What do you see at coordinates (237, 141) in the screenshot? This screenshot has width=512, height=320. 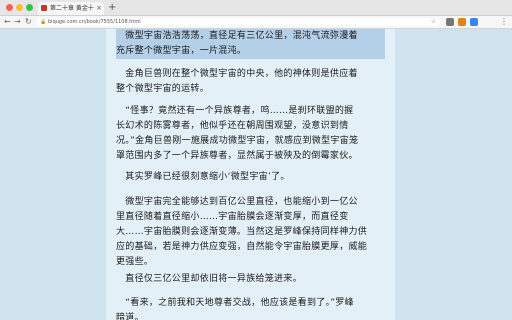 I see `text-line: 况。”金角巨兽刚一施展成功微型宇宙，就感应到微型宇宙笼` at bounding box center [237, 141].